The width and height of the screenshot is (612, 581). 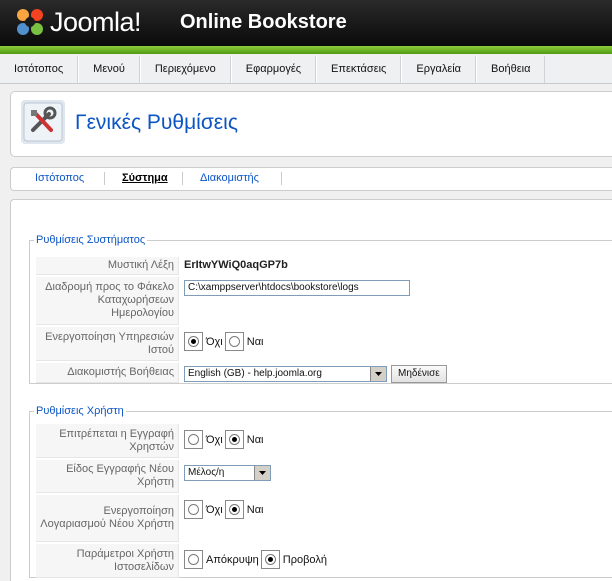 What do you see at coordinates (145, 178) in the screenshot?
I see `tab-system: Σύστημα` at bounding box center [145, 178].